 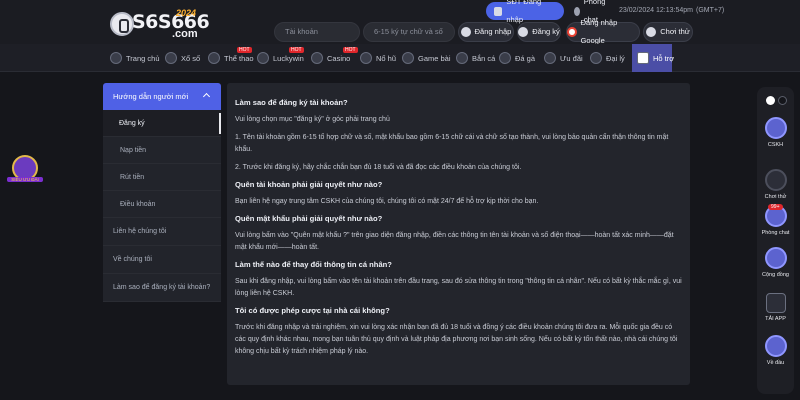 I want to click on sidebar-section-header: Hướng dẫn người mới, so click(x=162, y=96).